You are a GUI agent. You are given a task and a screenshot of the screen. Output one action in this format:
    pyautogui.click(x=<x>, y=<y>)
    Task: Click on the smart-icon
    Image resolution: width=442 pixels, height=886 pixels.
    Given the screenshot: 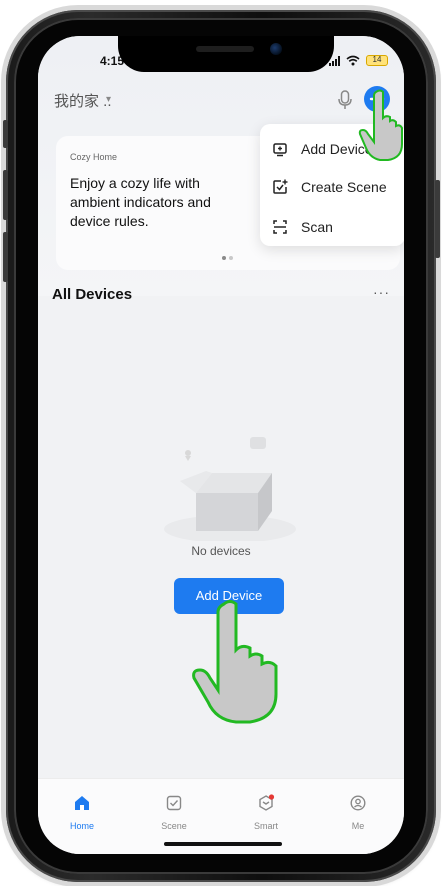 What is the action you would take?
    pyautogui.click(x=267, y=802)
    